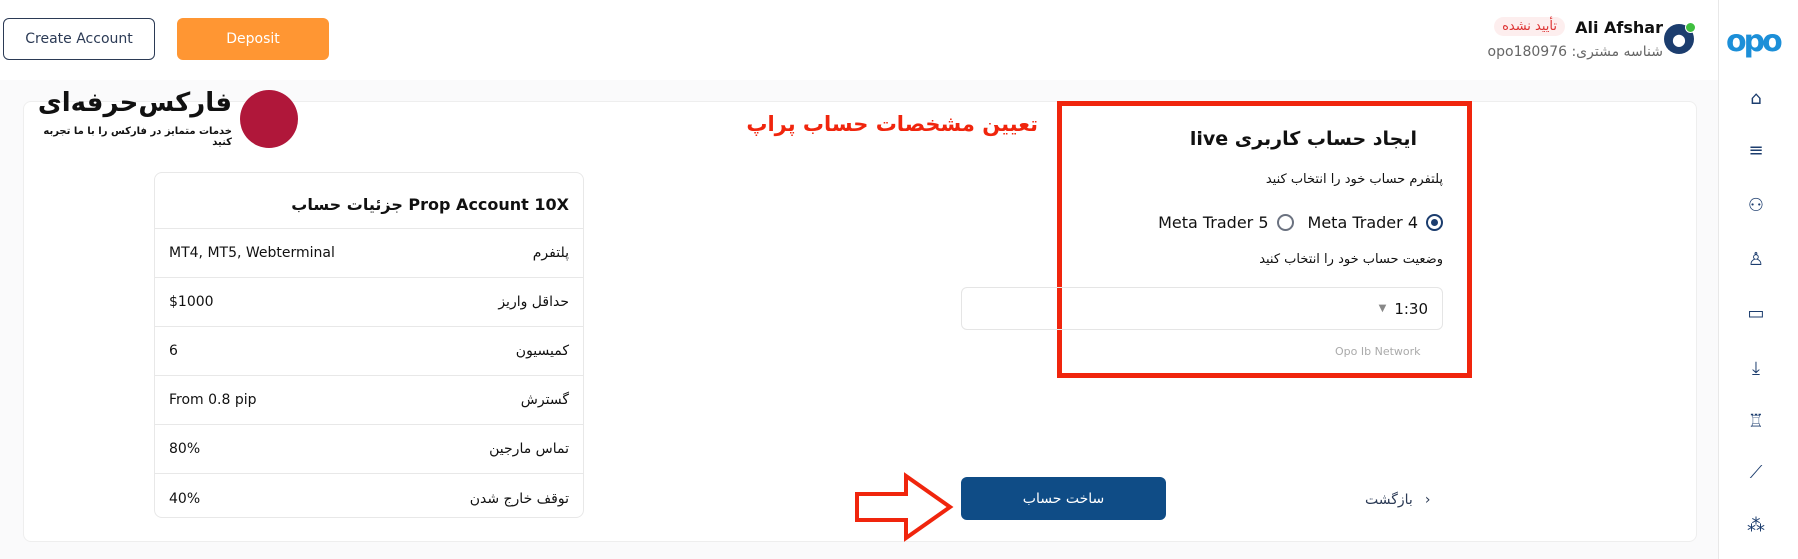  What do you see at coordinates (1756, 421) in the screenshot?
I see `trophy-icon: ♖` at bounding box center [1756, 421].